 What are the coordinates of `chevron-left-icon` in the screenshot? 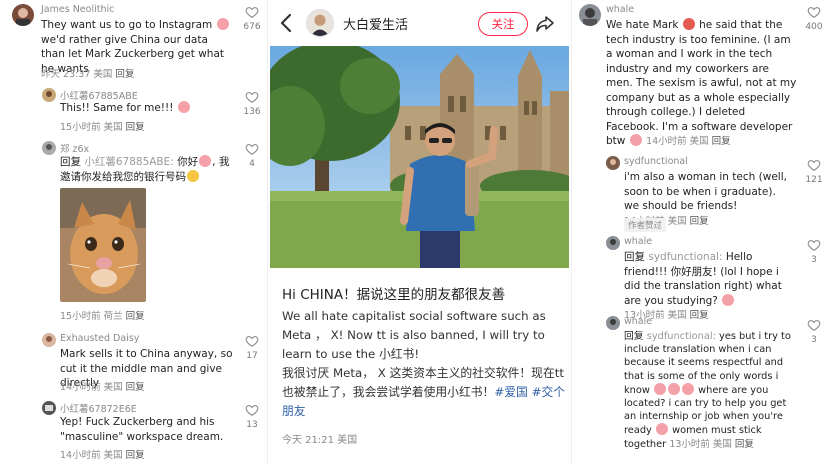 It's located at (286, 23).